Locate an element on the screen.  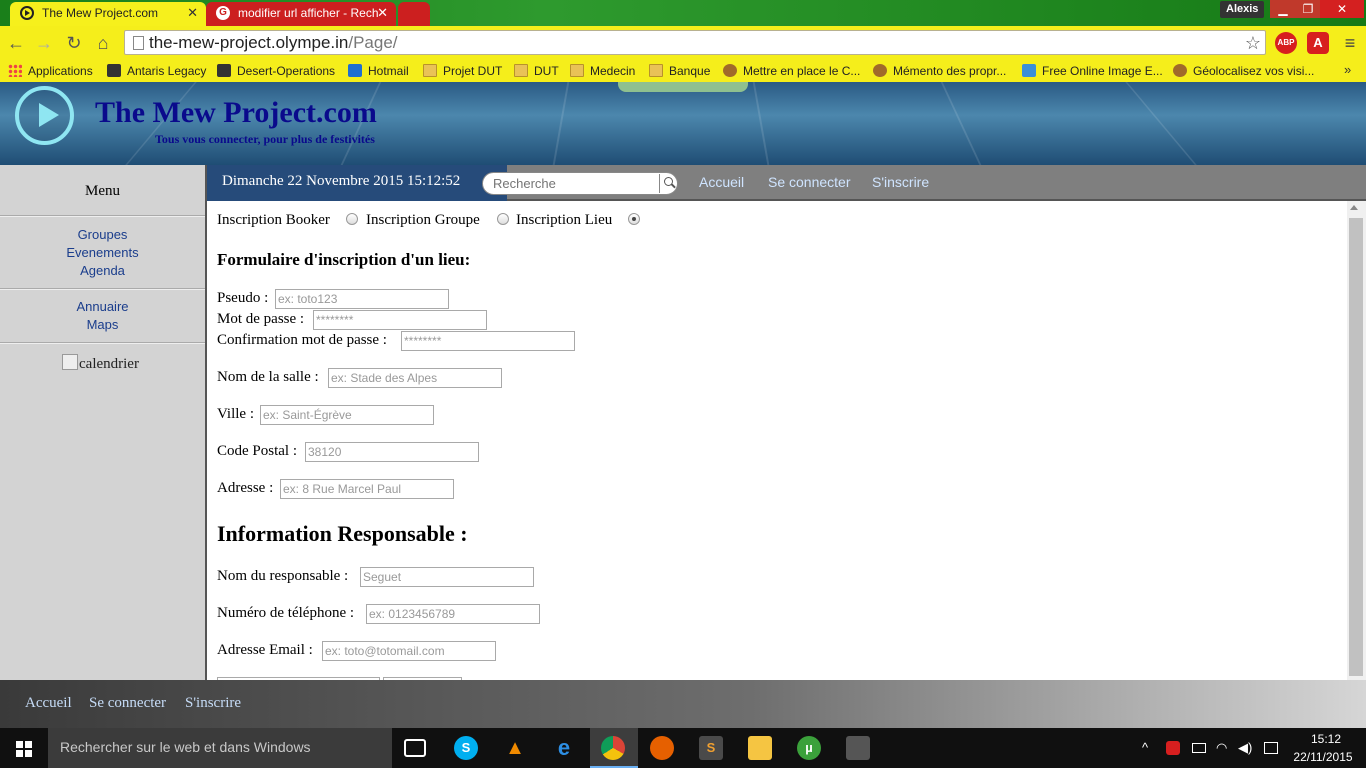
search-icon is located at coordinates (668, 183).